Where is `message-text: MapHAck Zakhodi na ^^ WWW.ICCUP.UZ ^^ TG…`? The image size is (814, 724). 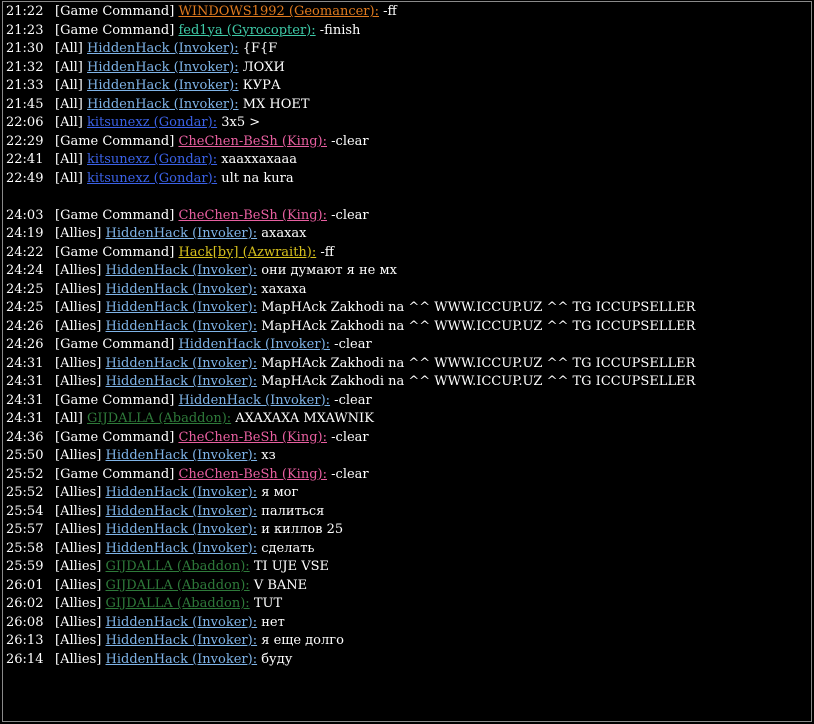
message-text: MapHAck Zakhodi na ^^ WWW.ICCUP.UZ ^^ TG… is located at coordinates (478, 381).